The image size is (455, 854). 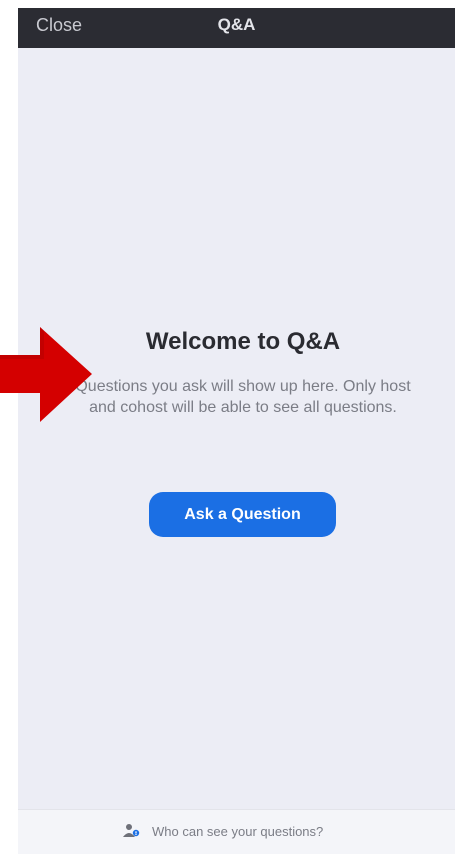 I want to click on people-icon, so click(x=131, y=830).